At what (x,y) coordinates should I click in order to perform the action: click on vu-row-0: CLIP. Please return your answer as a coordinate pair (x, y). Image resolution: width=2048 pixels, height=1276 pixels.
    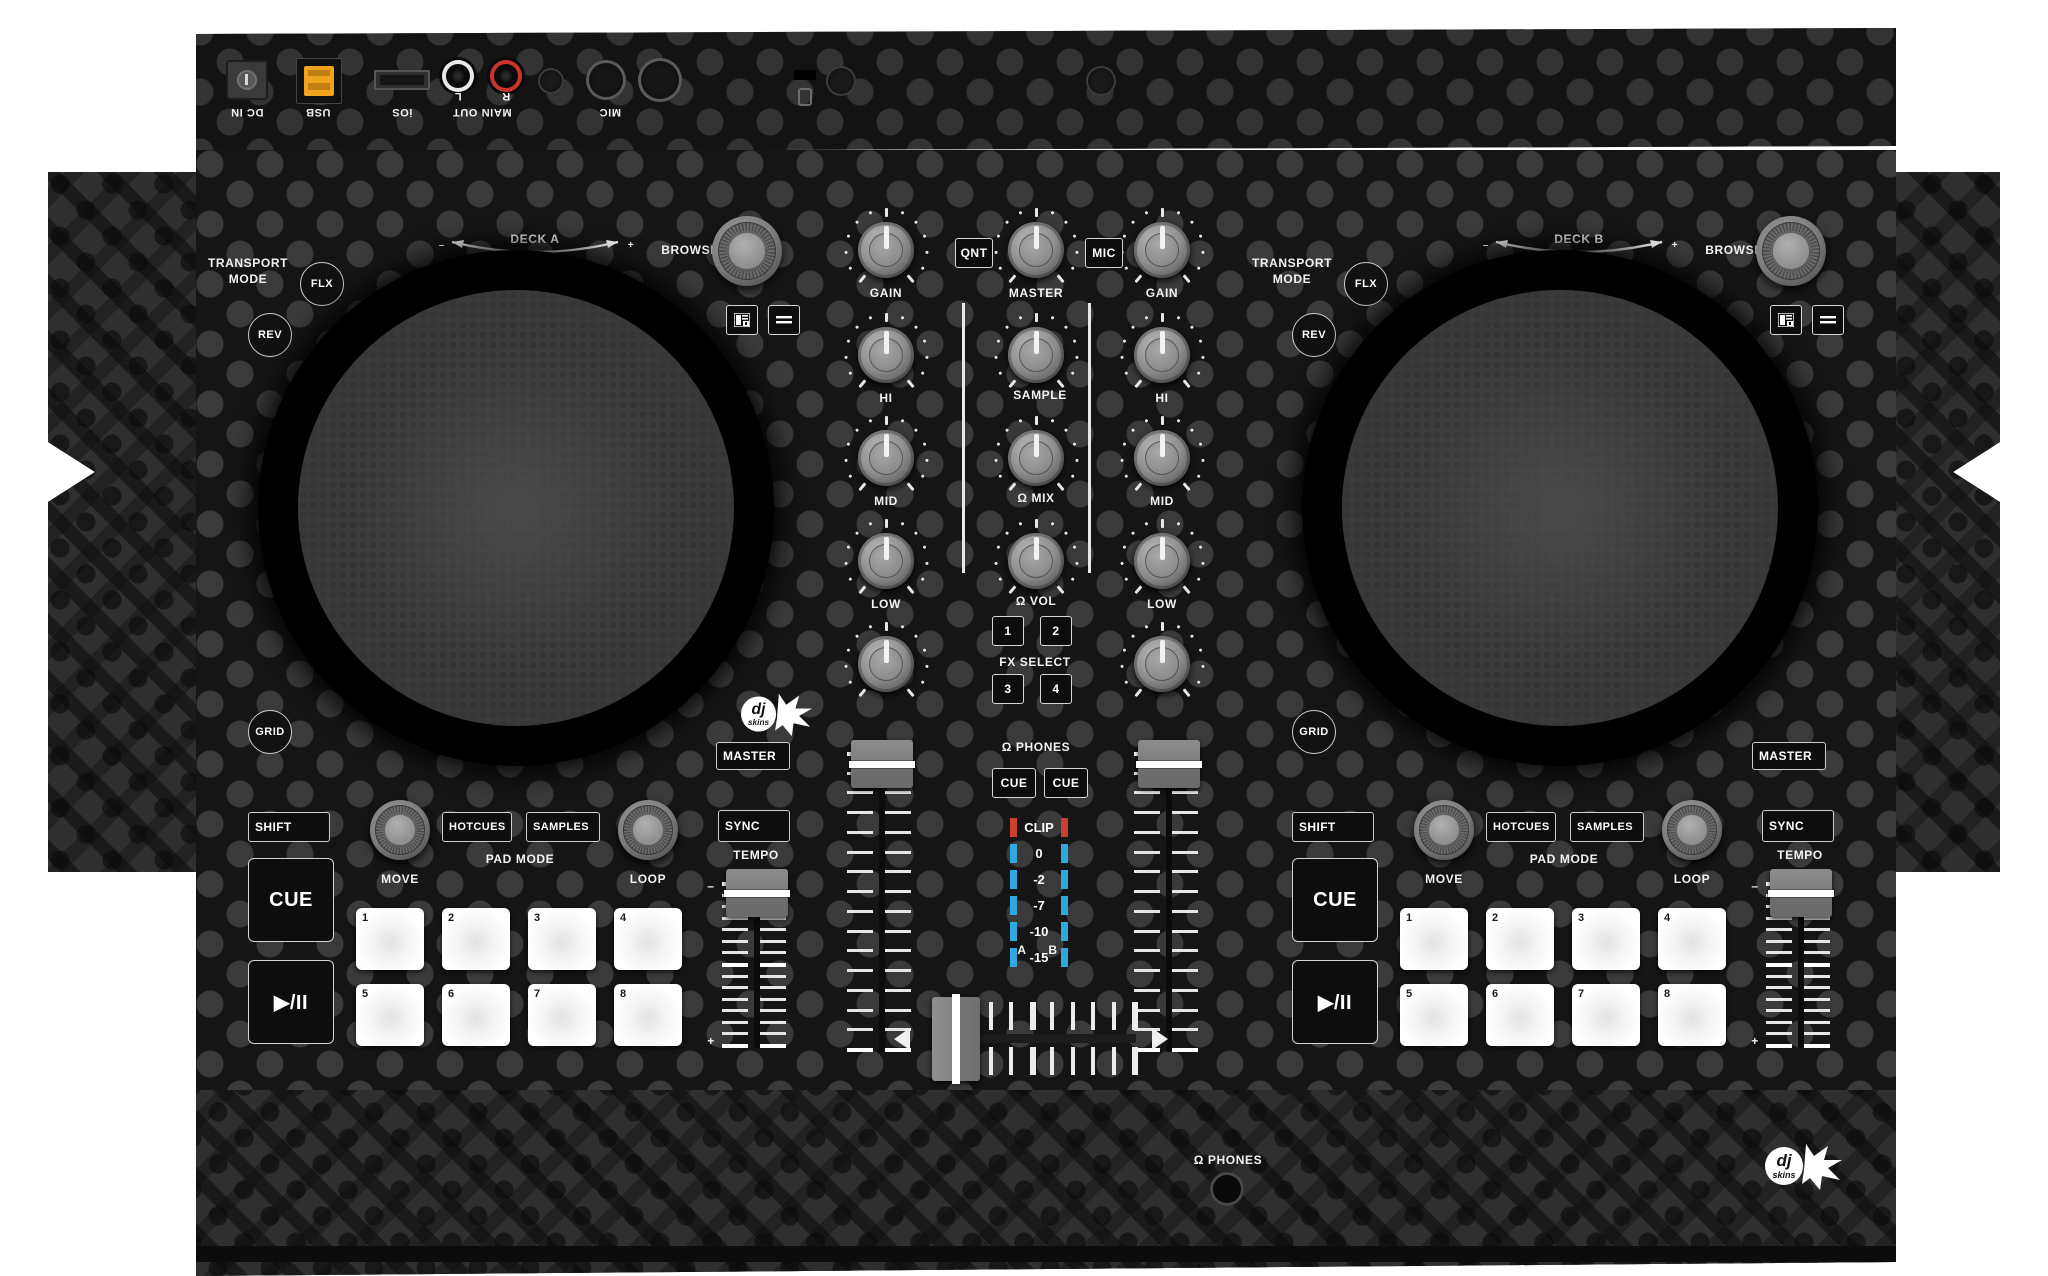
    Looking at the image, I should click on (1039, 829).